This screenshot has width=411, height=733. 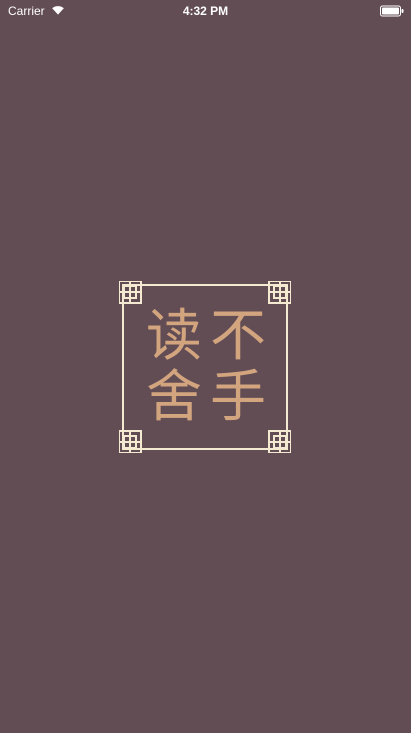 I want to click on logo-character: 手, so click(x=238, y=397).